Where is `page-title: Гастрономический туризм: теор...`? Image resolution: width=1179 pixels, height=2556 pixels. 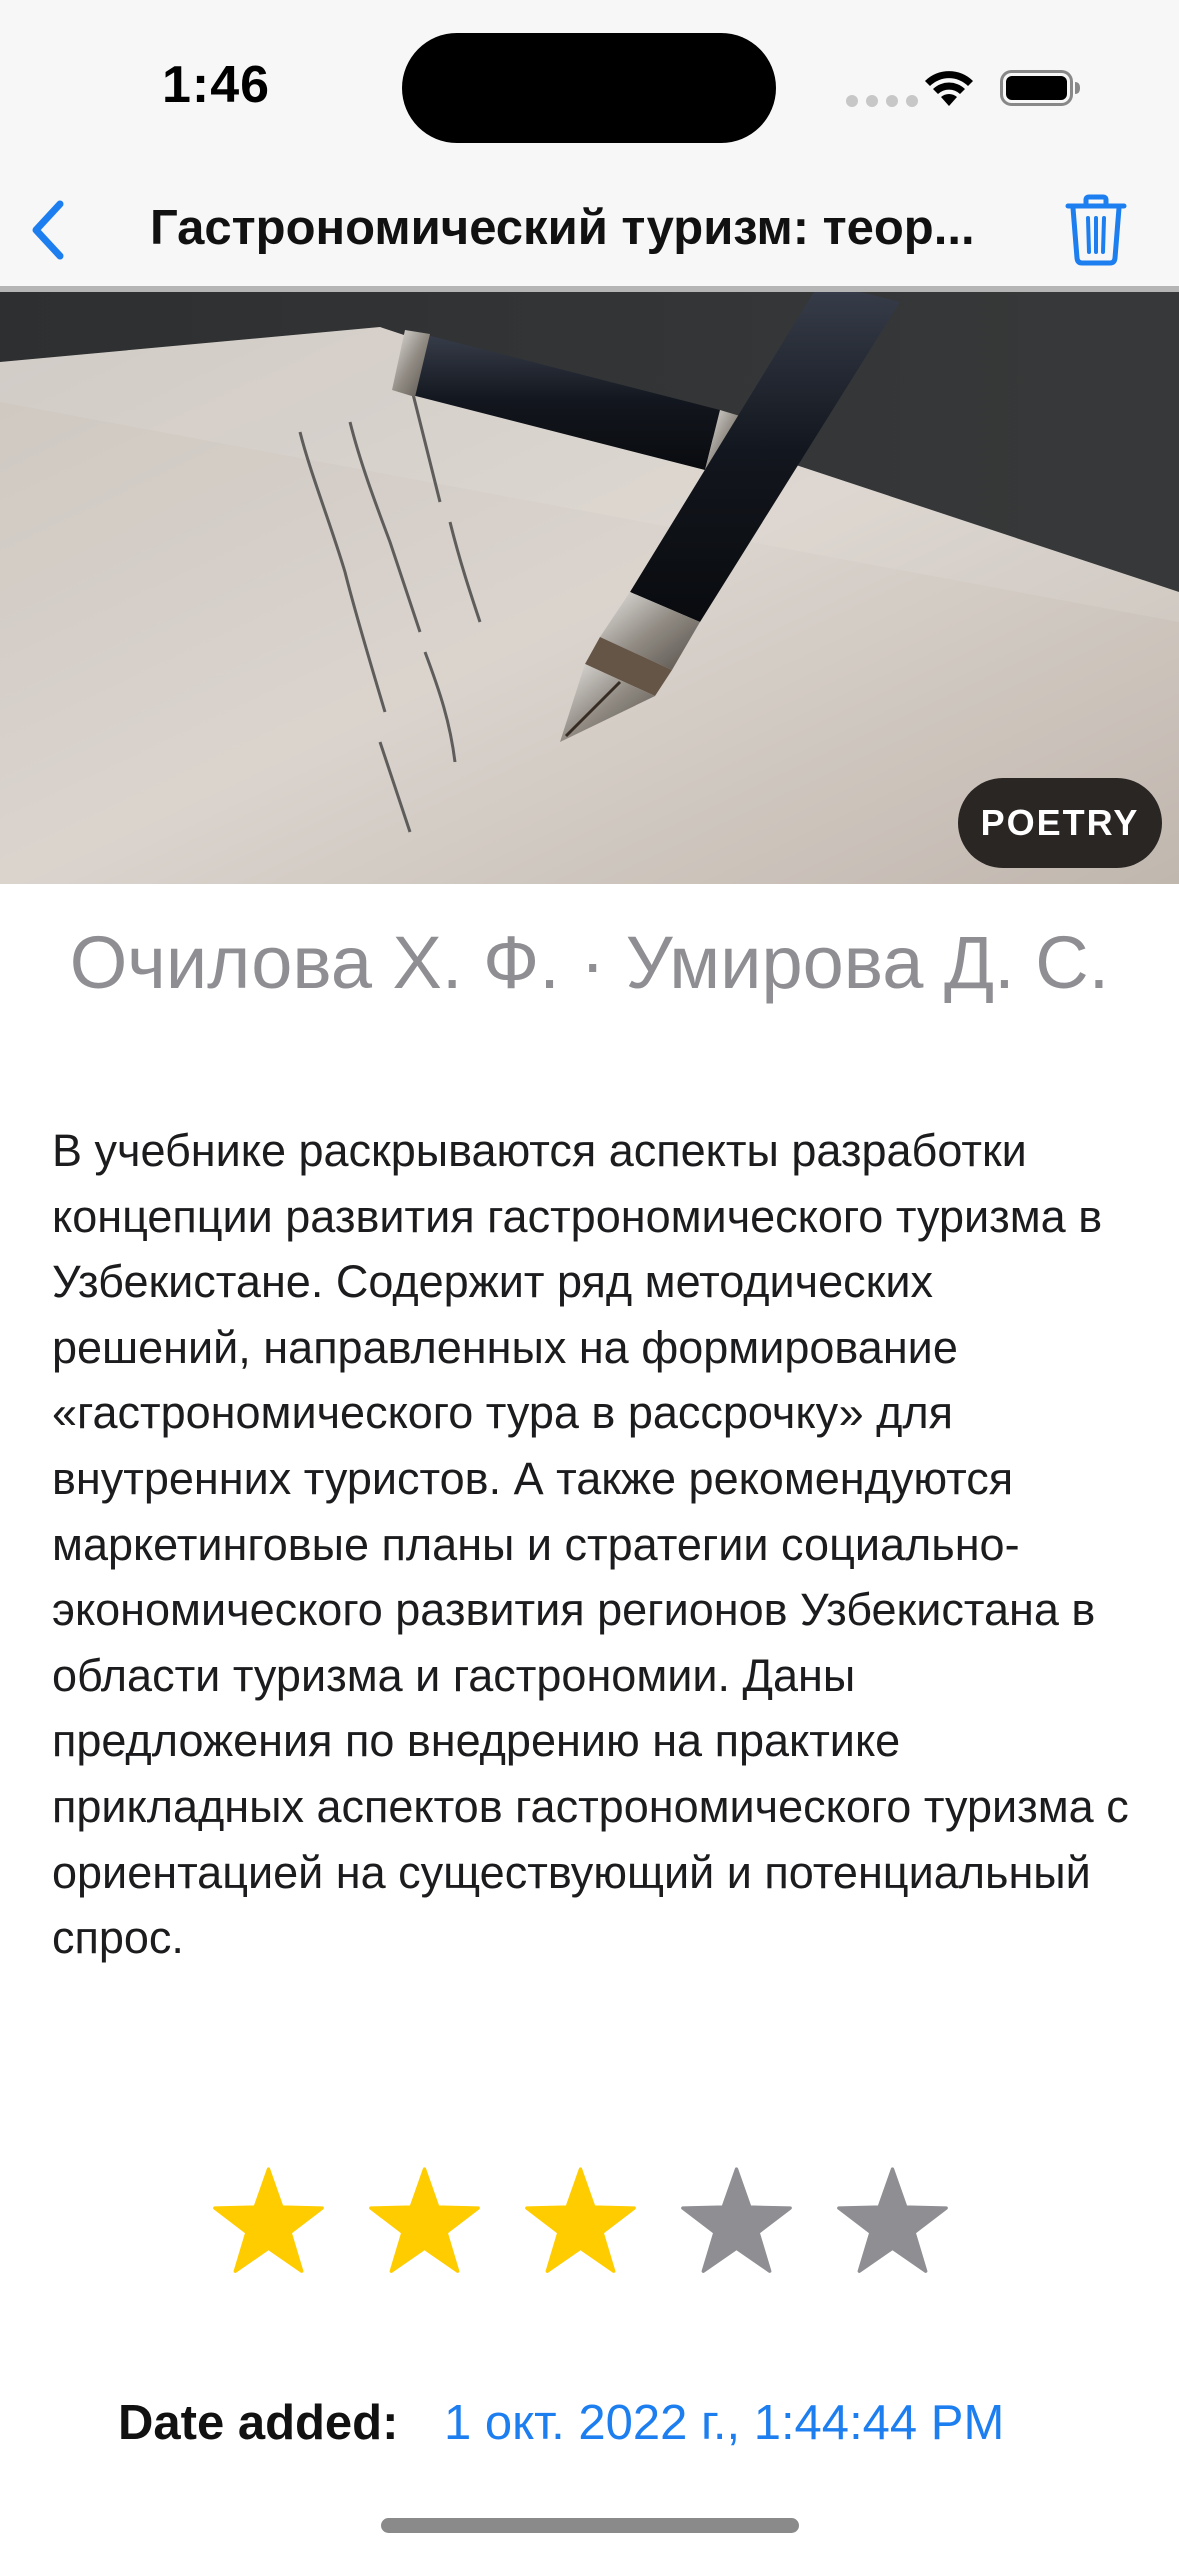 page-title: Гастрономический туризм: теор... is located at coordinates (562, 228).